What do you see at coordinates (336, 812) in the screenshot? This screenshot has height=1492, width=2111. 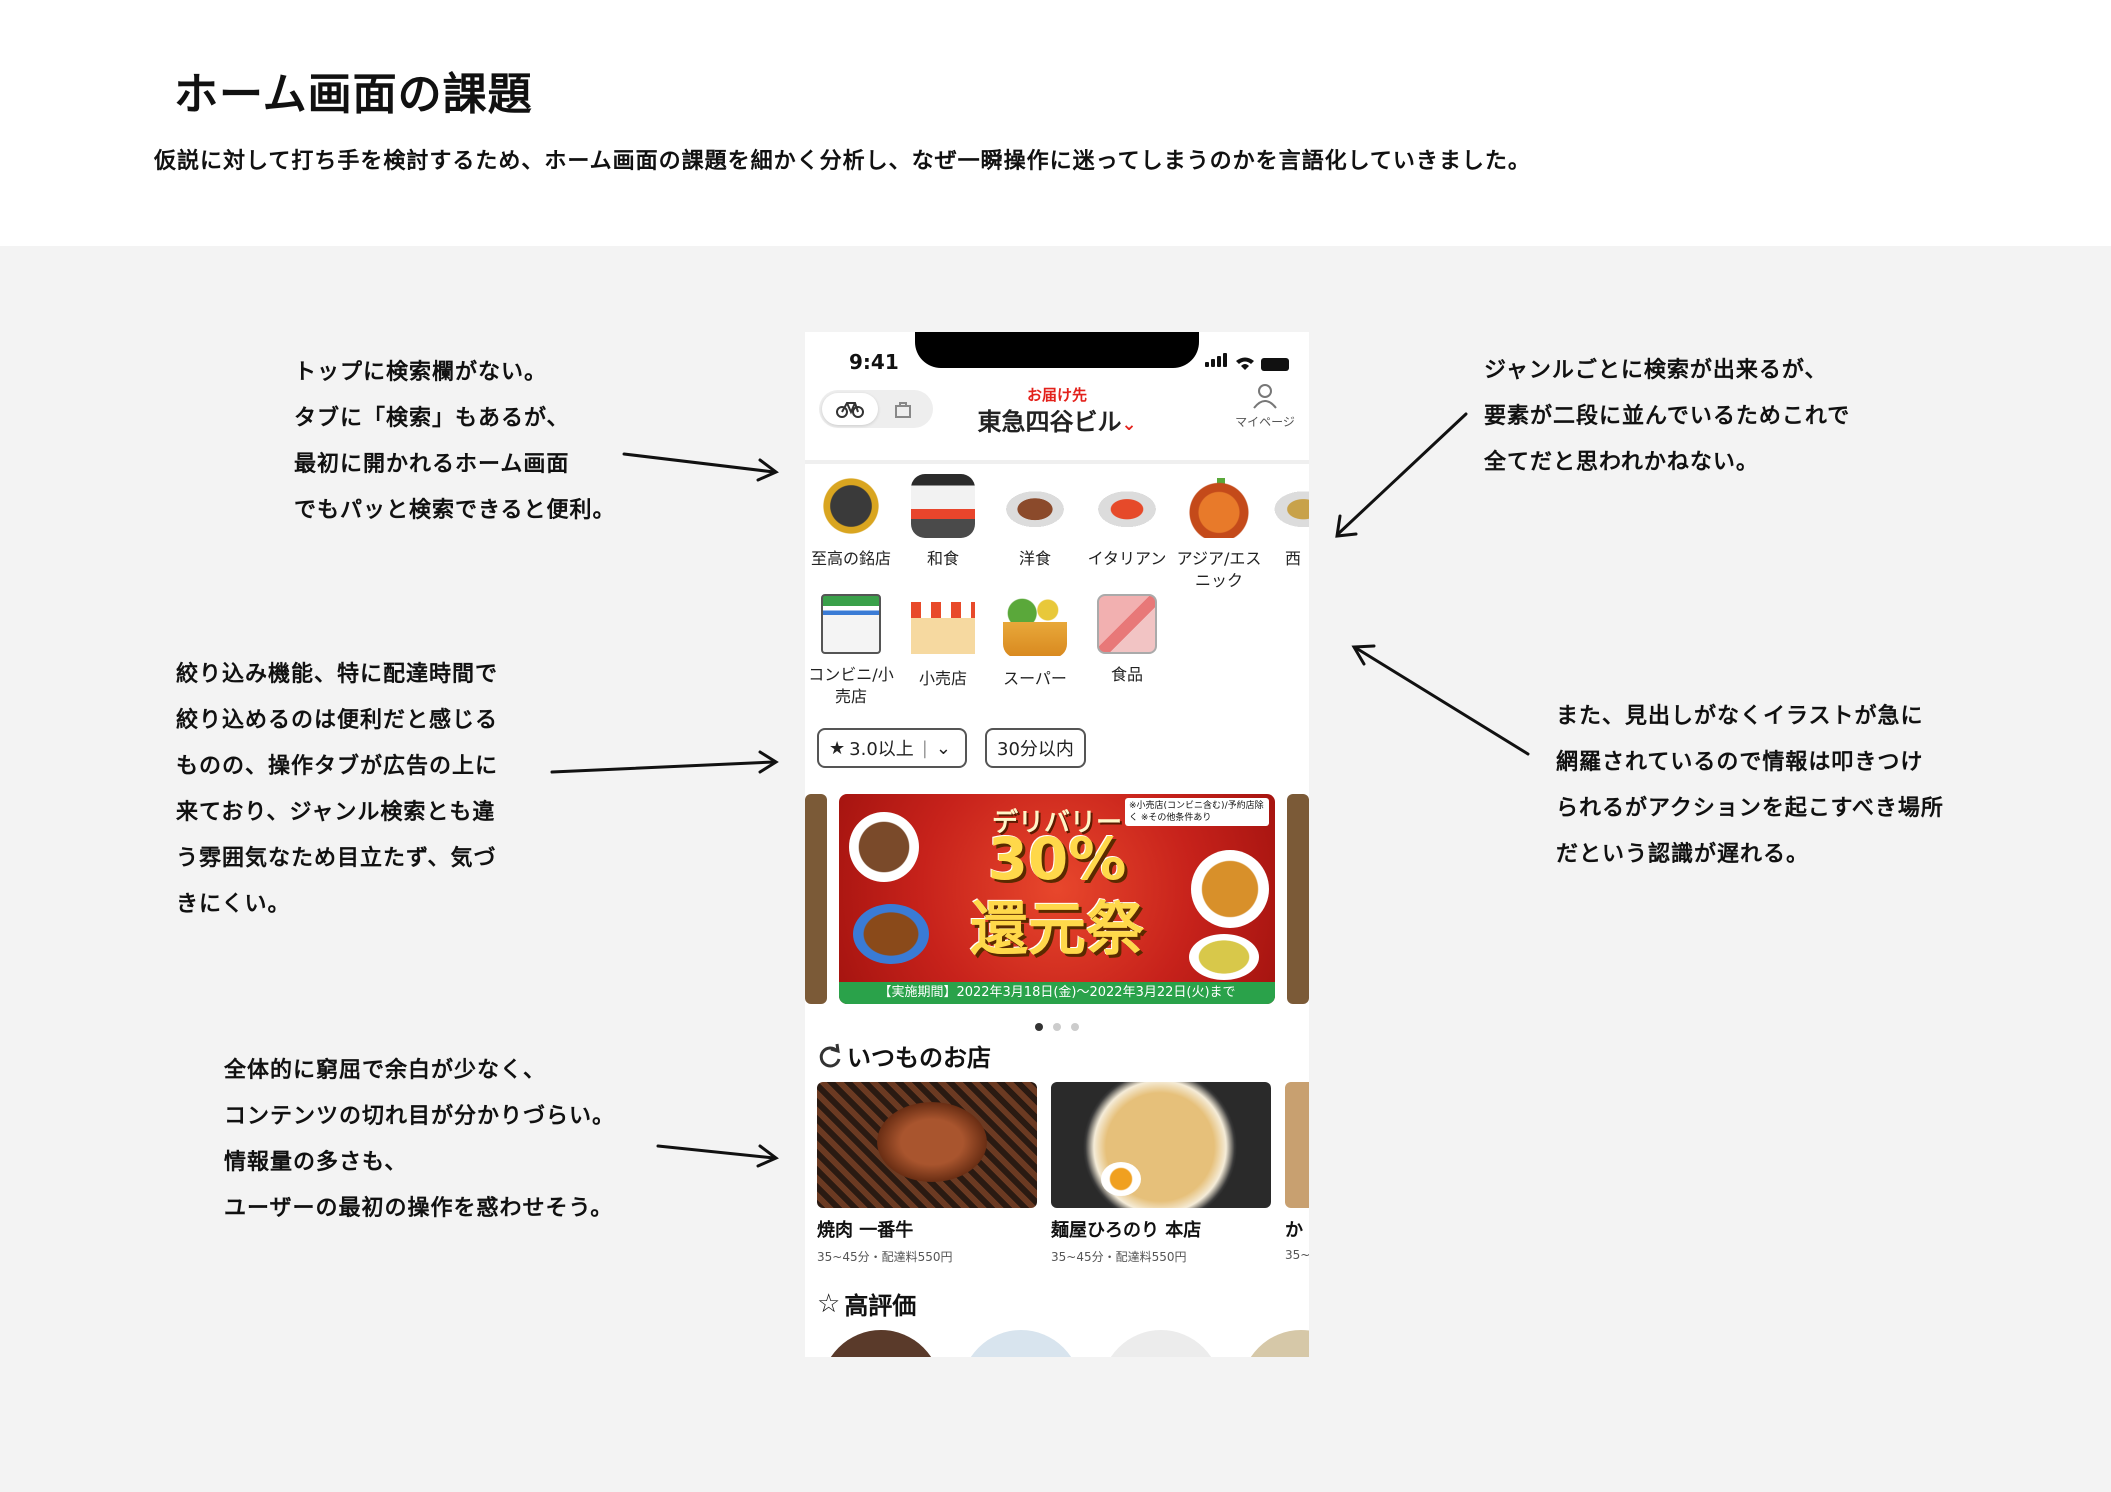 I see `note-line: 来ており、ジャンル検索とも違` at bounding box center [336, 812].